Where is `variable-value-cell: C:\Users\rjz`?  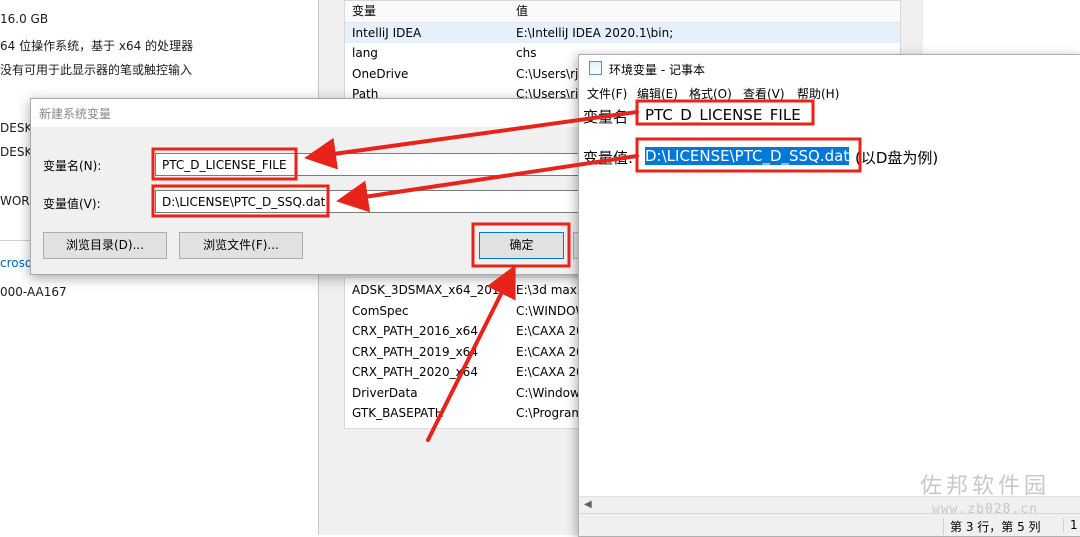 variable-value-cell: C:\Users\rjz is located at coordinates (550, 73).